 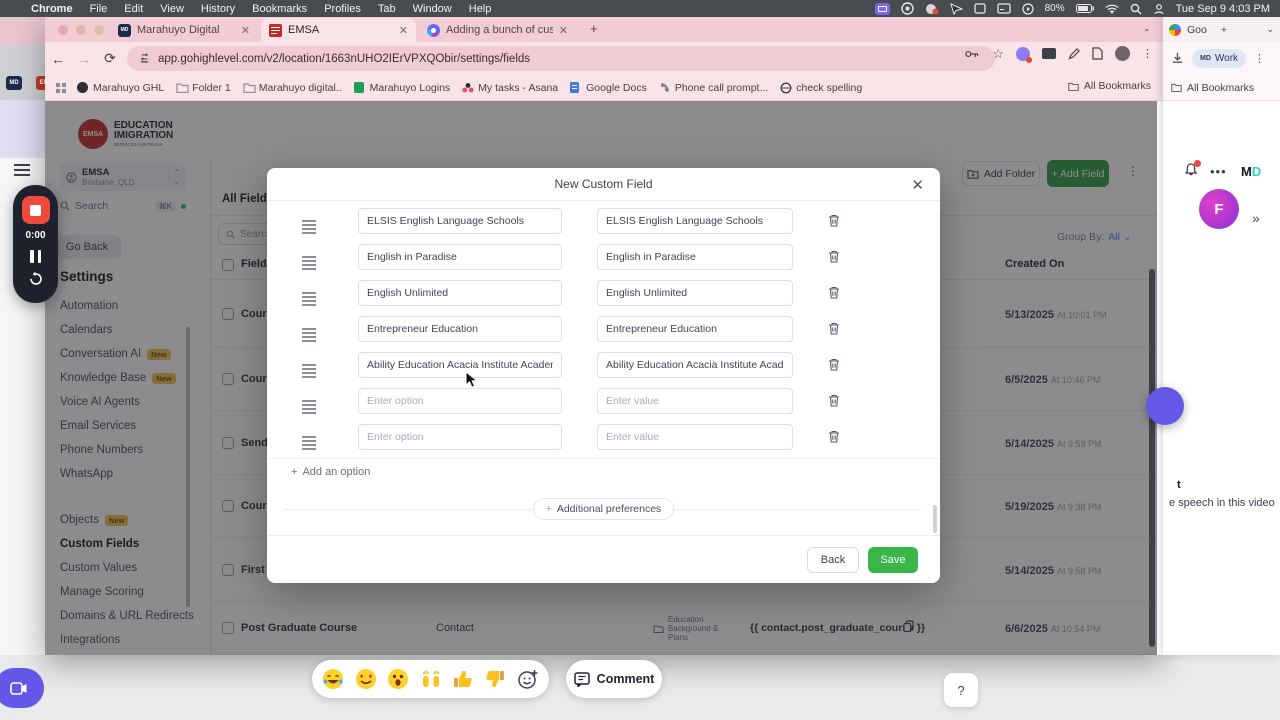 What do you see at coordinates (22, 170) in the screenshot?
I see `recorder-menu-icon` at bounding box center [22, 170].